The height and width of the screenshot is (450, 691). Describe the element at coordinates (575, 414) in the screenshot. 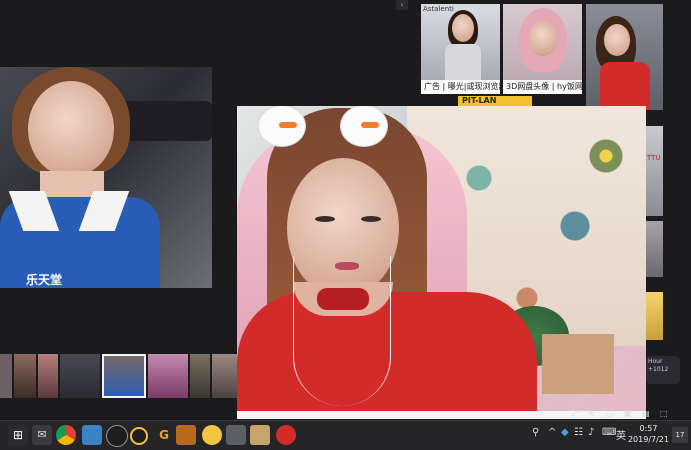

I see `tool-icon: ⤢` at that location.